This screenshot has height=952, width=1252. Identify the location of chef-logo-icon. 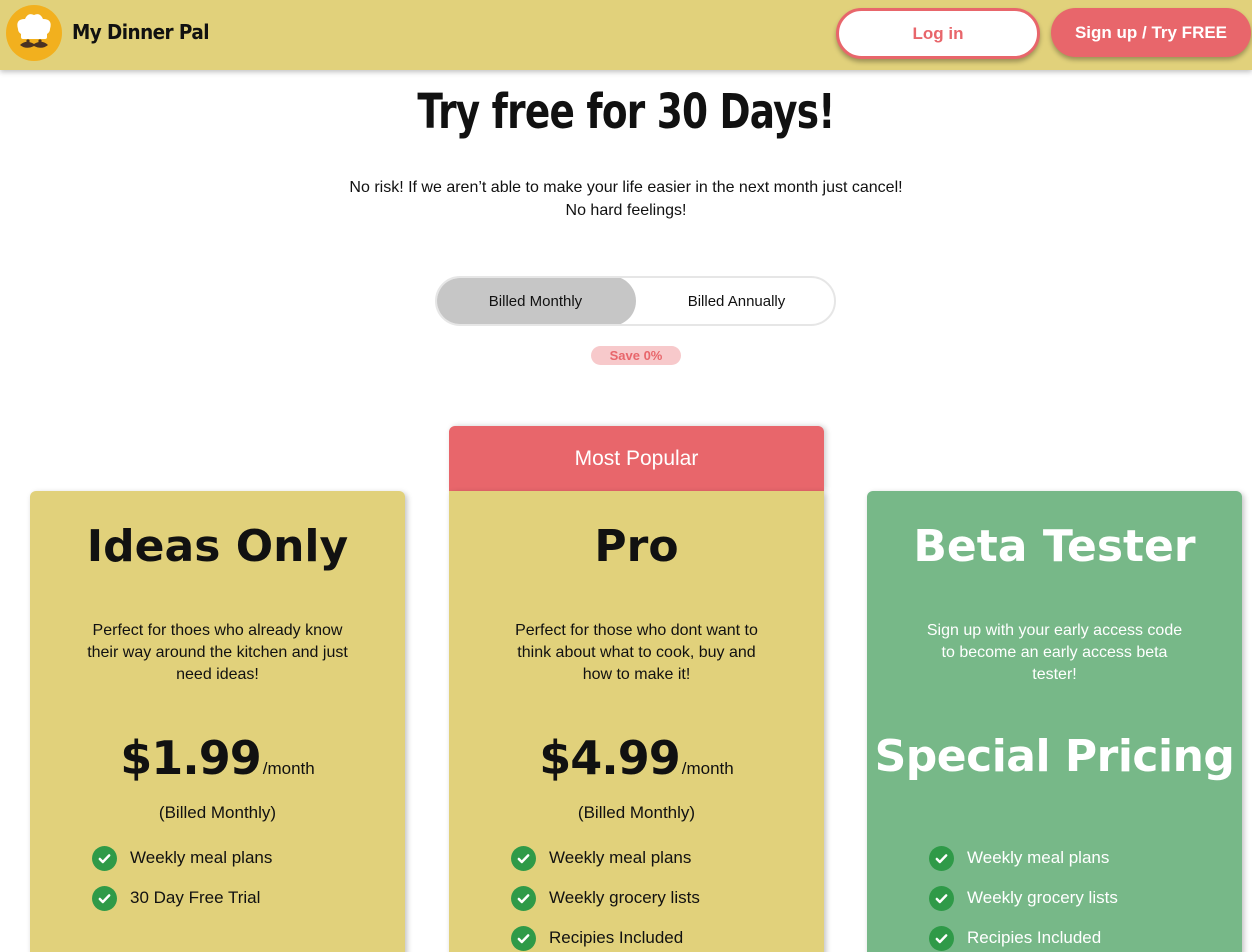
(34, 33).